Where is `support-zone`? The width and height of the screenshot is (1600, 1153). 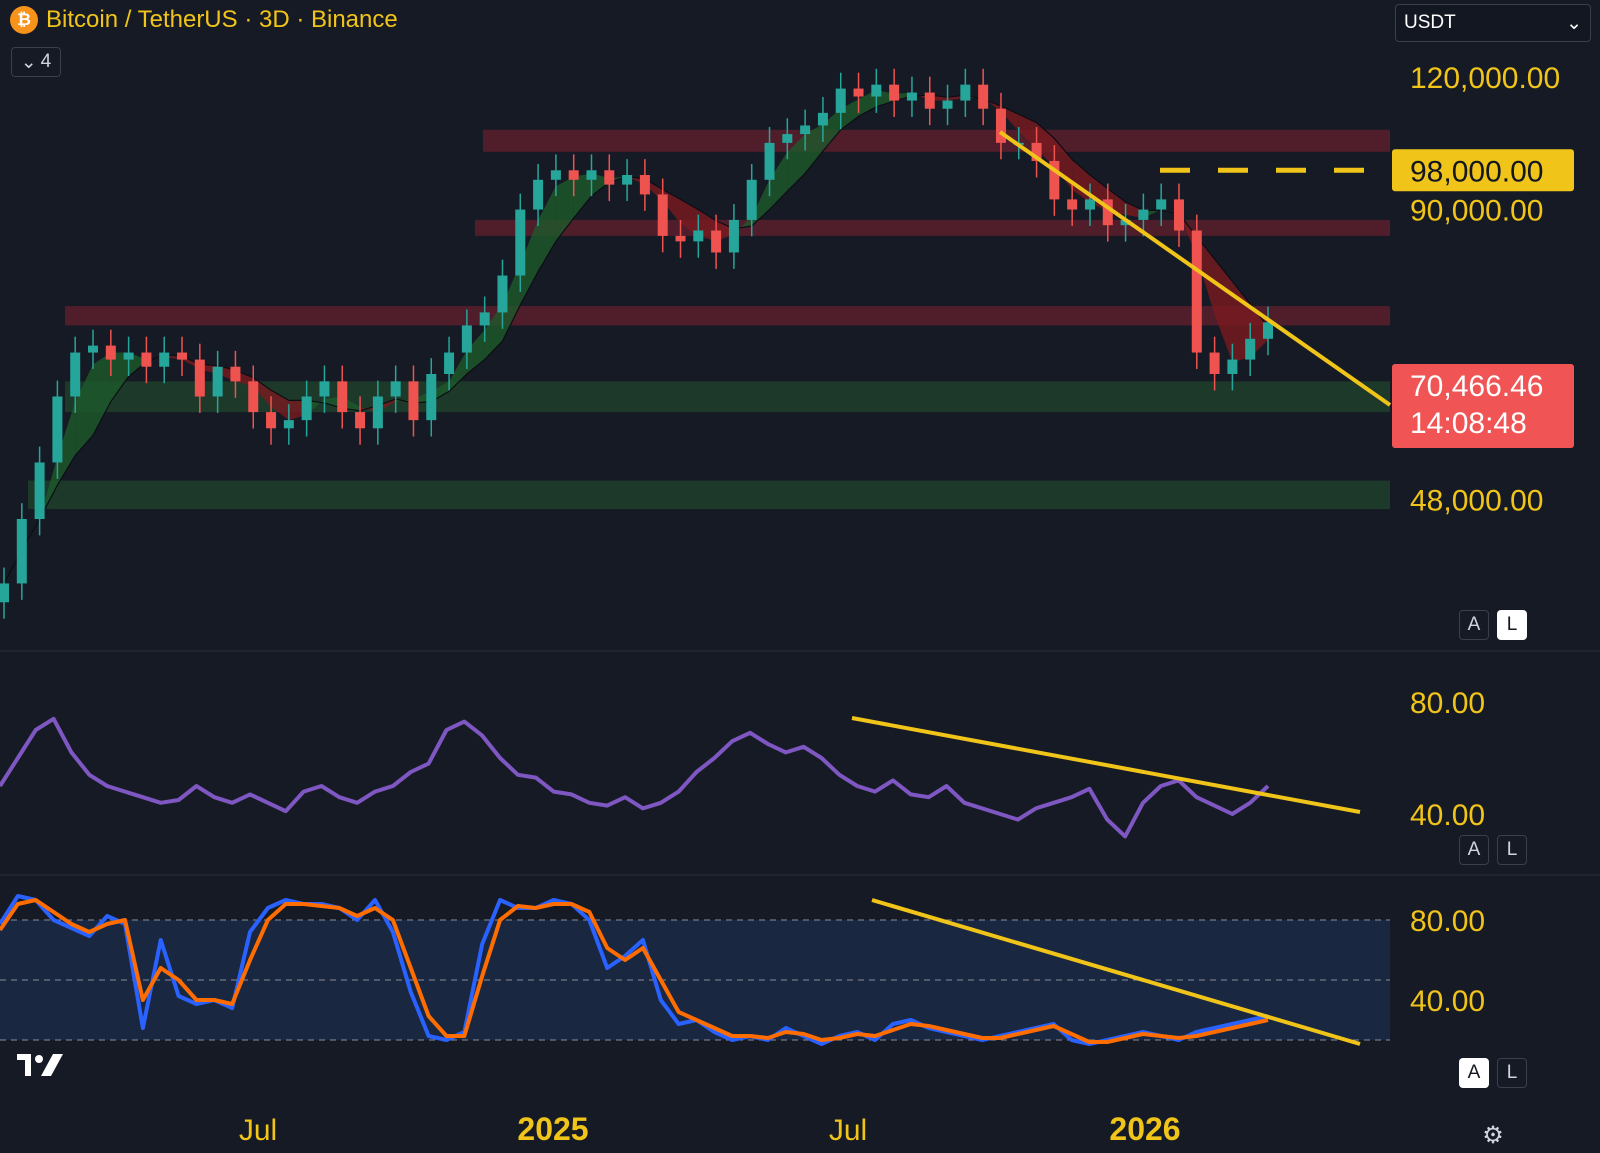
support-zone is located at coordinates (709, 495).